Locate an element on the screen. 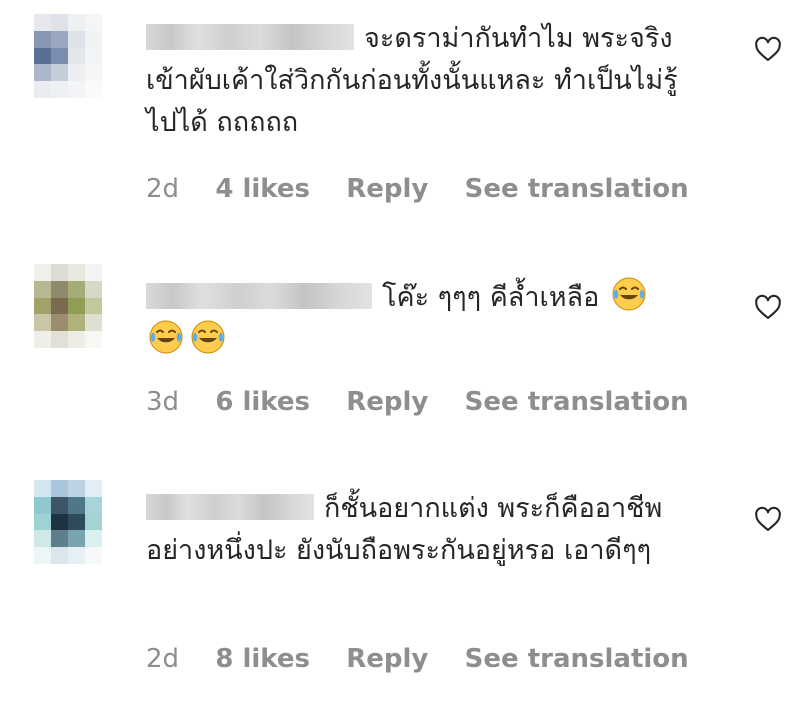 The width and height of the screenshot is (800, 718). comment-body: โค๊ะ ๆๆๆ คีล้ำเหลือ is located at coordinates (426, 319).